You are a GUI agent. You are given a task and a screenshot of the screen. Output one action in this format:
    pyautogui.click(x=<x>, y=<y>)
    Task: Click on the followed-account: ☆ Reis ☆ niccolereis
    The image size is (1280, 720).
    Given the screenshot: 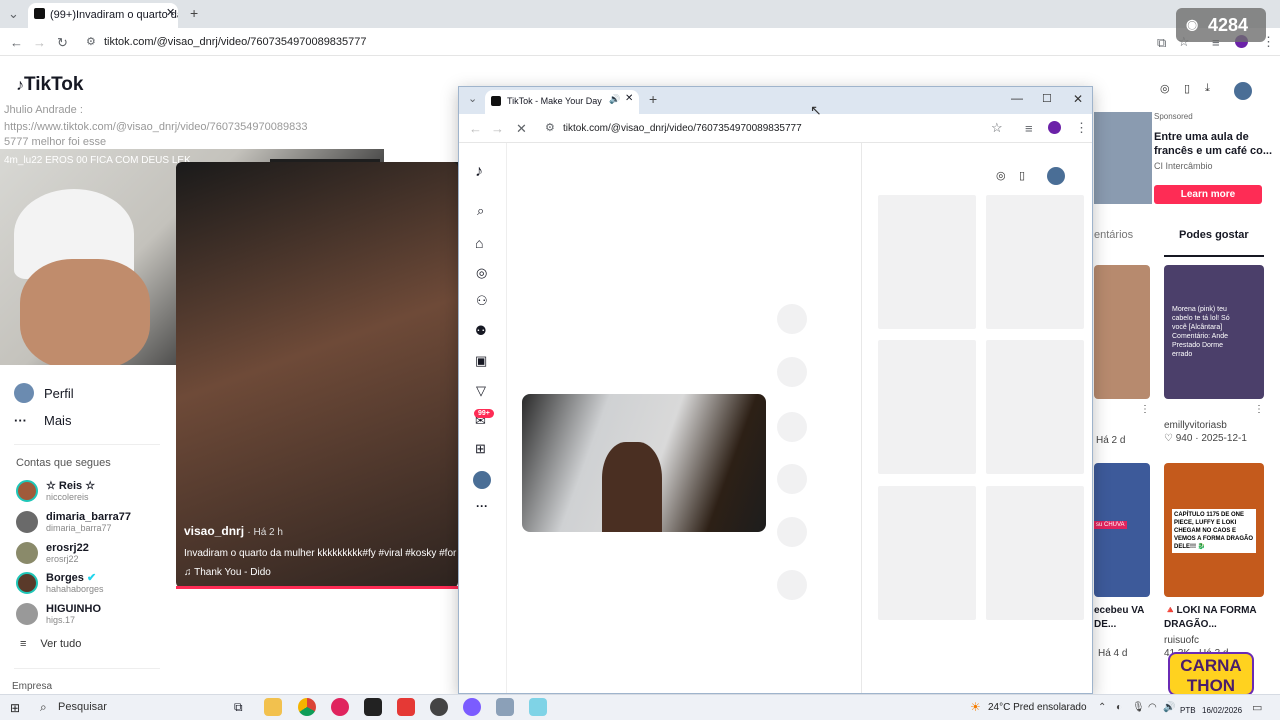 What is the action you would take?
    pyautogui.click(x=55, y=491)
    